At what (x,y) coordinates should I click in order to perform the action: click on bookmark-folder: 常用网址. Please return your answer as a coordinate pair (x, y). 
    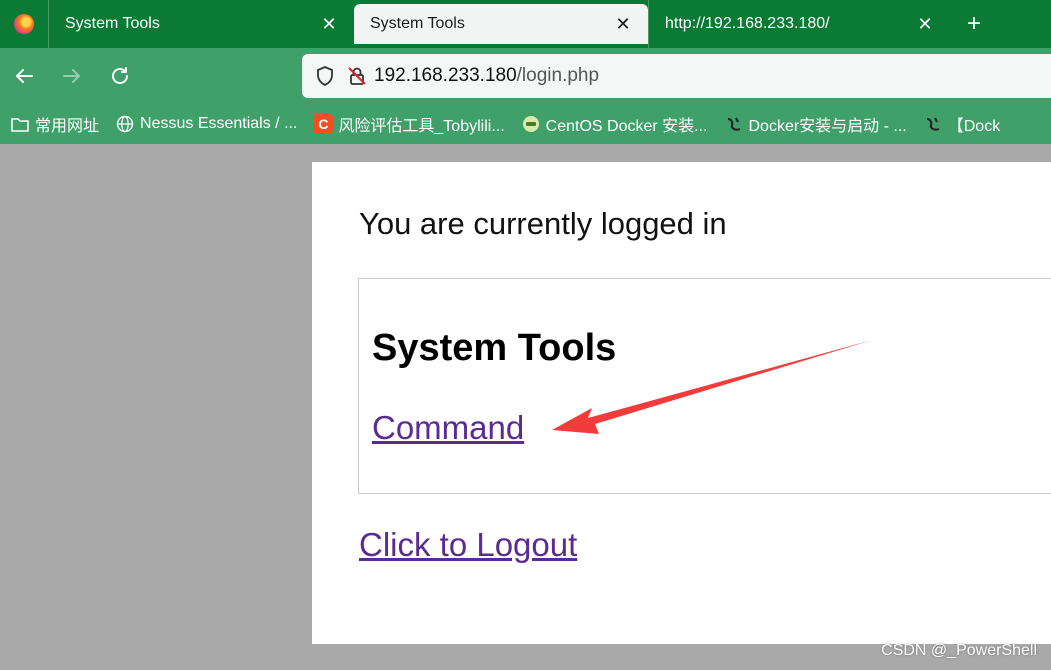
    Looking at the image, I should click on (54, 124).